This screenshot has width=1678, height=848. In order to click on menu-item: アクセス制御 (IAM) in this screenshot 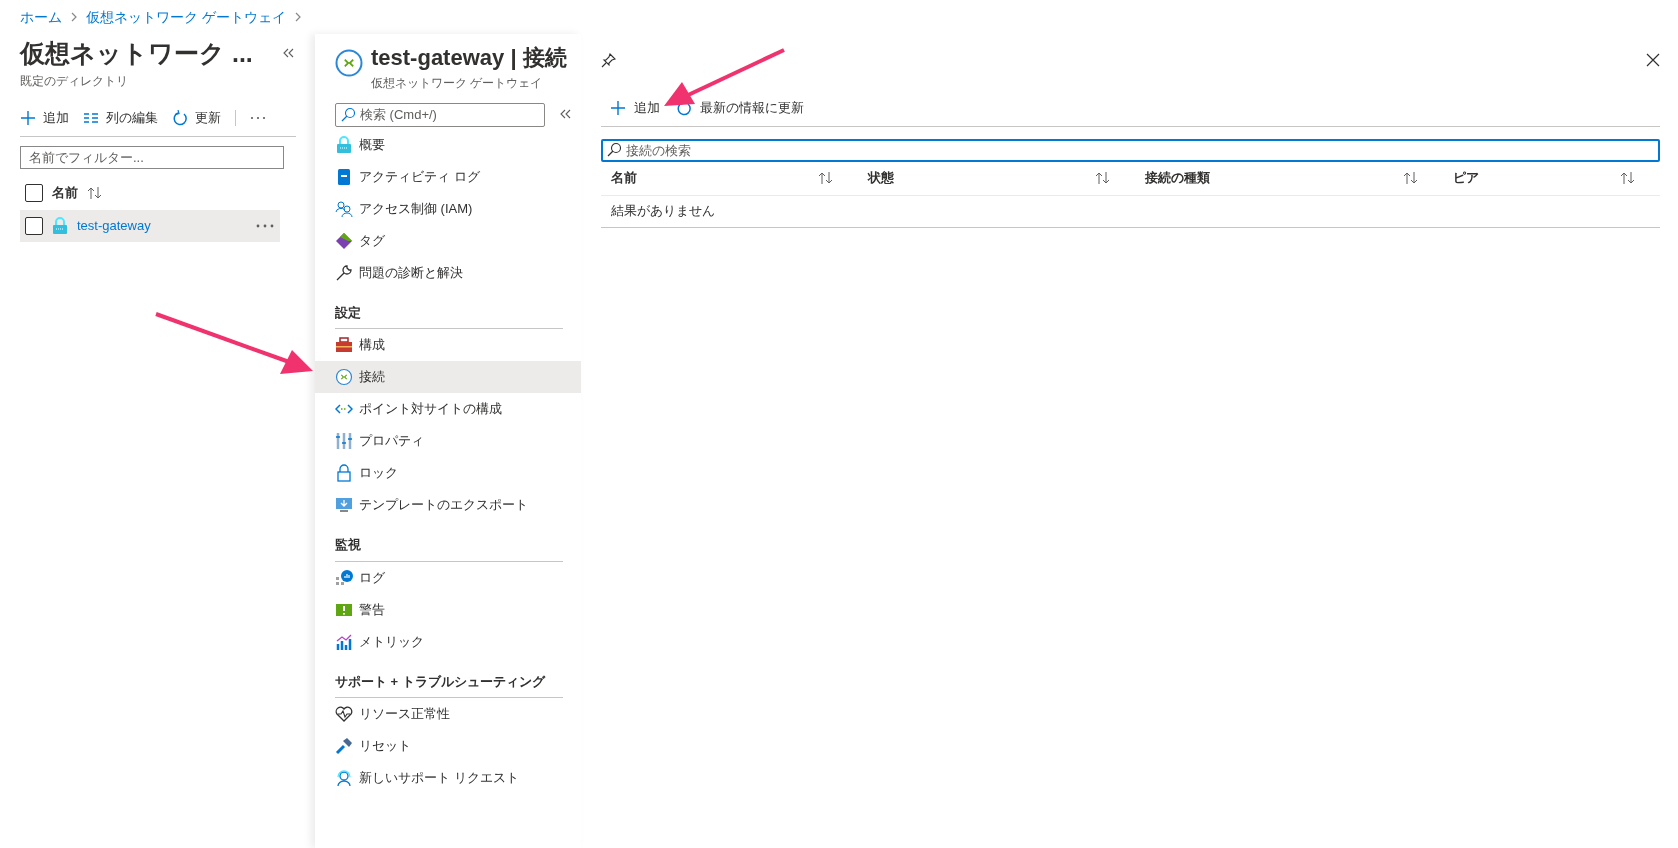, I will do `click(448, 208)`.